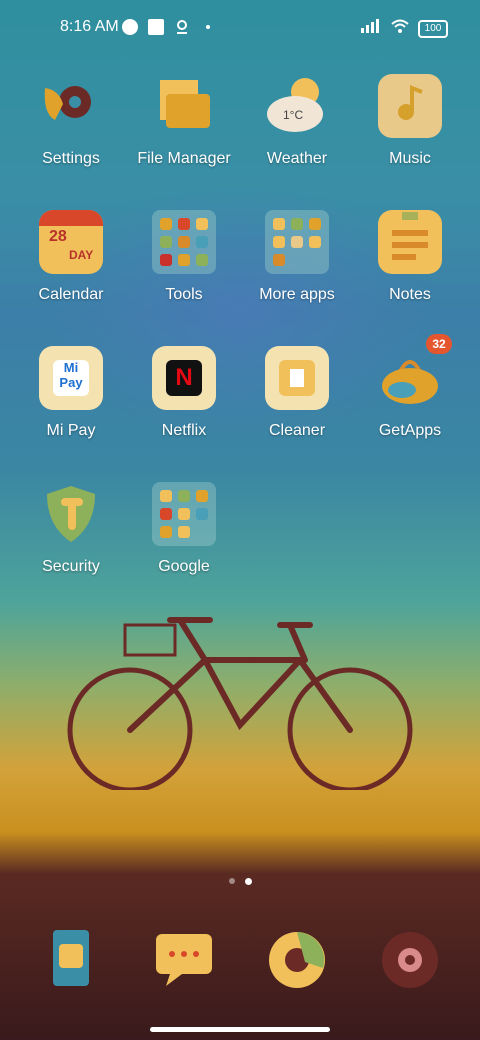  What do you see at coordinates (184, 294) in the screenshot?
I see `app-label: Tools` at bounding box center [184, 294].